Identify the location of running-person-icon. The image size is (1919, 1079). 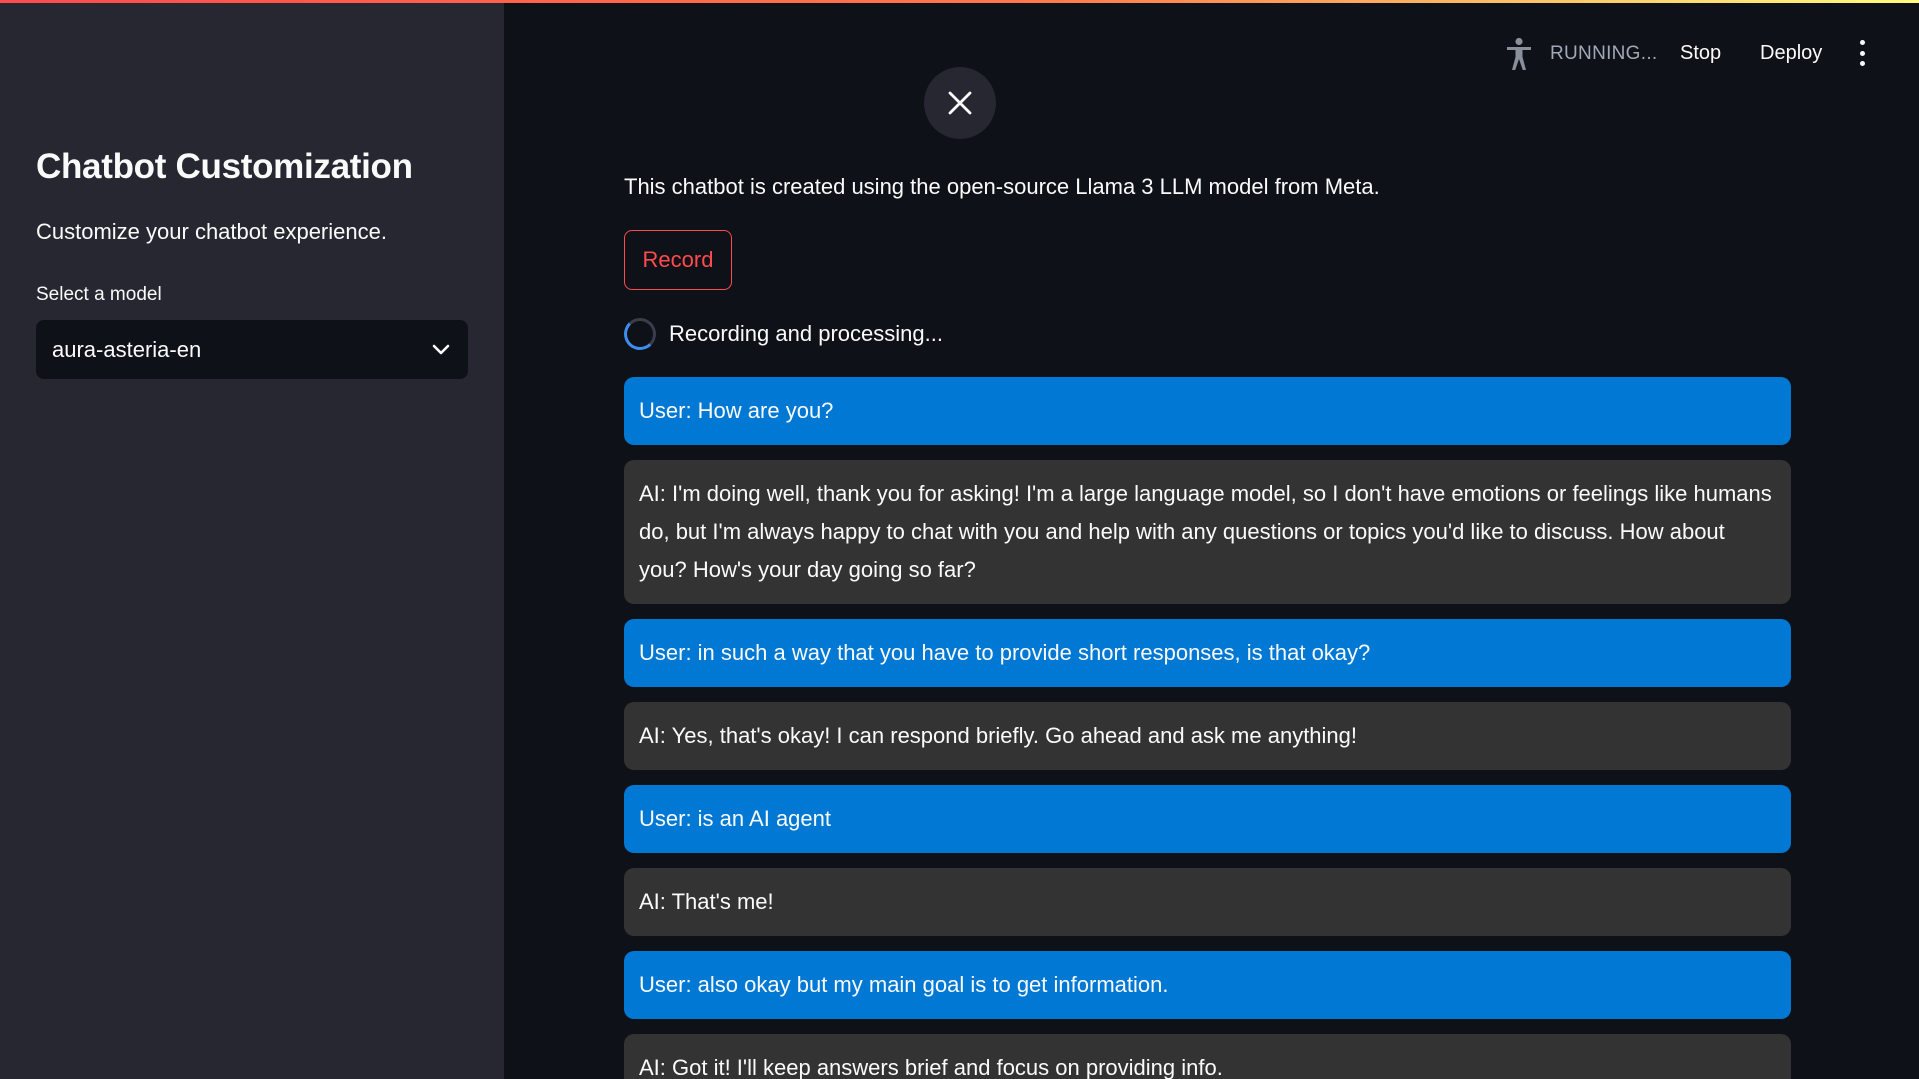
(1519, 54).